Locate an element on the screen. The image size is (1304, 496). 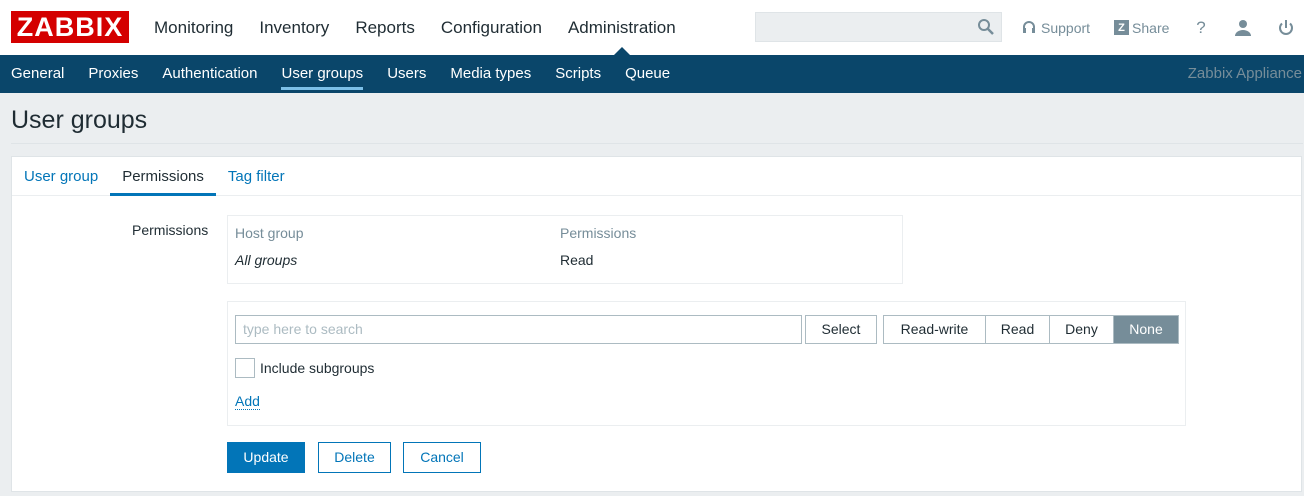
column-header-host-group: Host group is located at coordinates (269, 233).